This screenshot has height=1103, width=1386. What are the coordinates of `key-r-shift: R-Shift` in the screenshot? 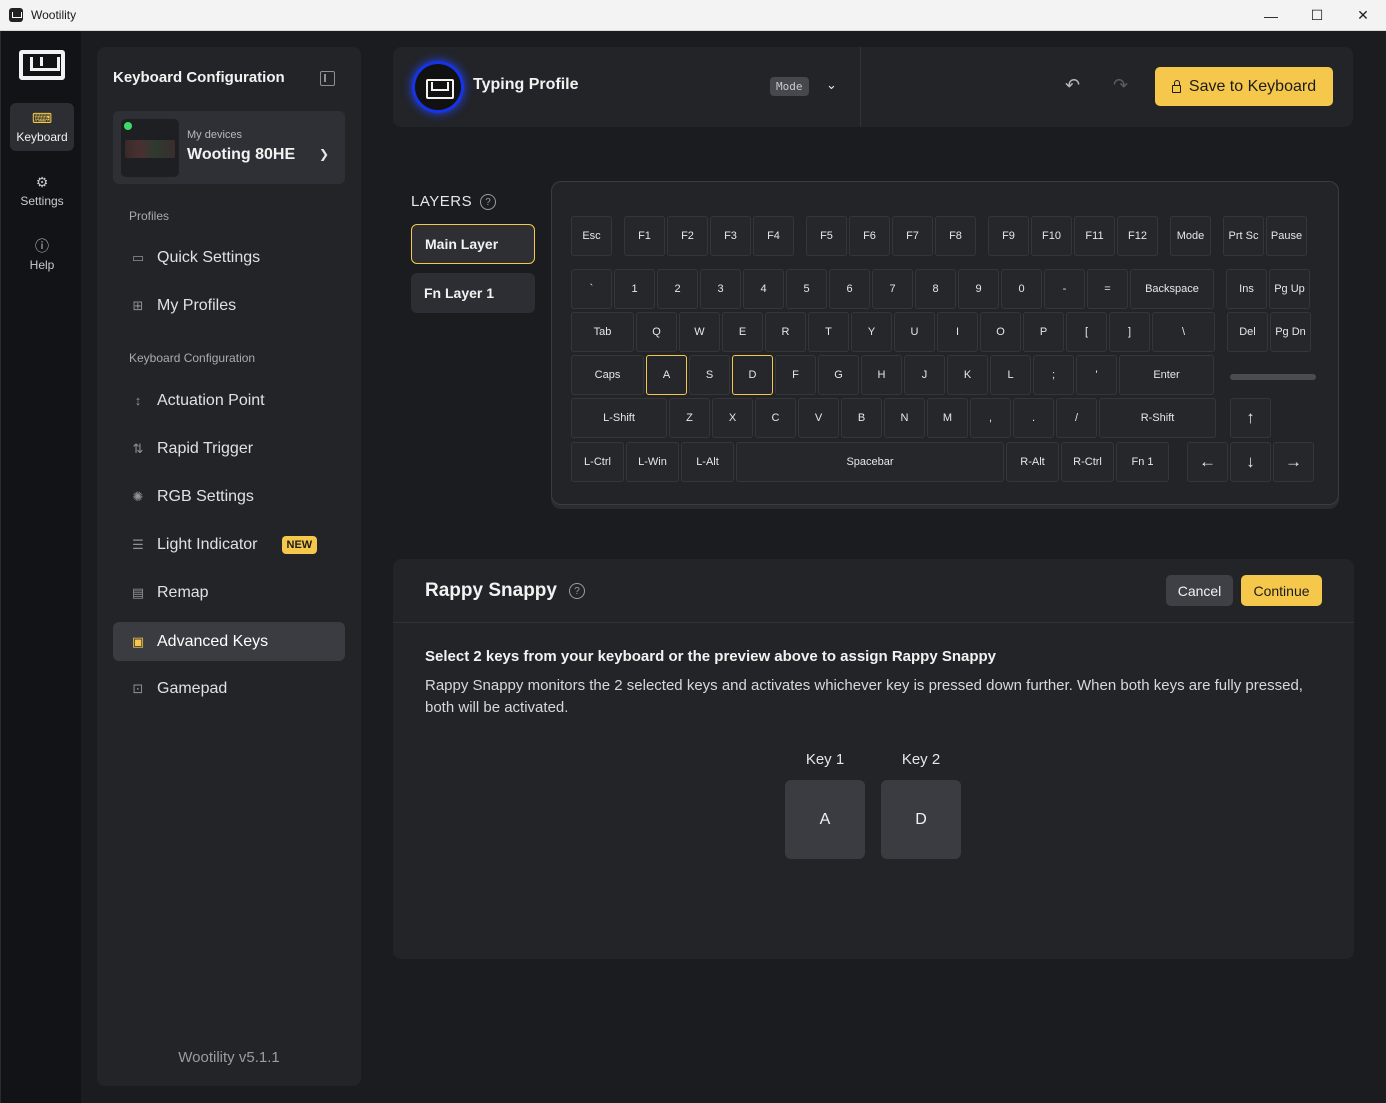 It's located at (1157, 418).